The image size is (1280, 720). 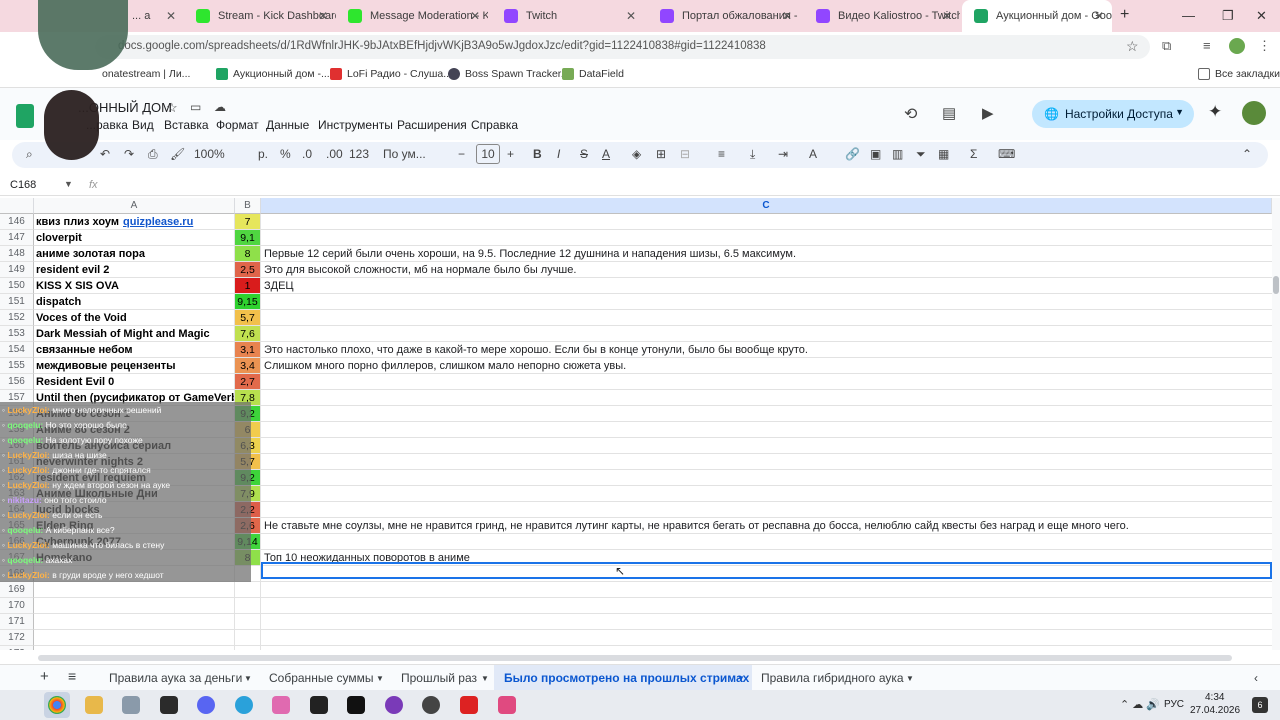 I want to click on profile-avatar, so click(x=1237, y=46).